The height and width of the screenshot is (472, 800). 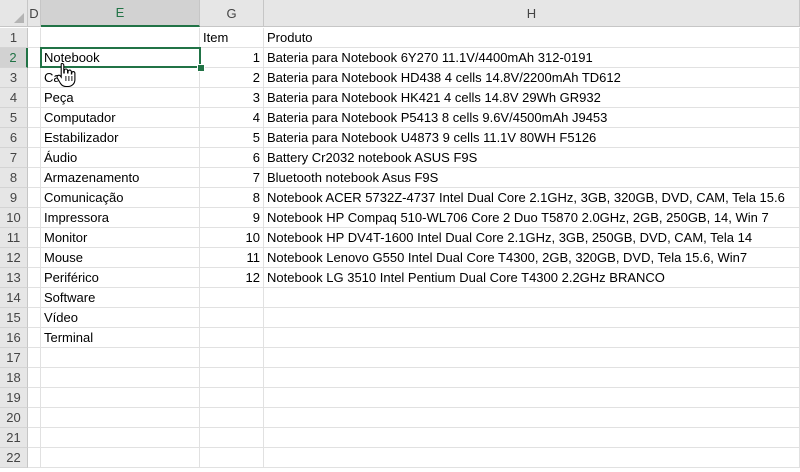 What do you see at coordinates (120, 298) in the screenshot?
I see `cell-e14: Software` at bounding box center [120, 298].